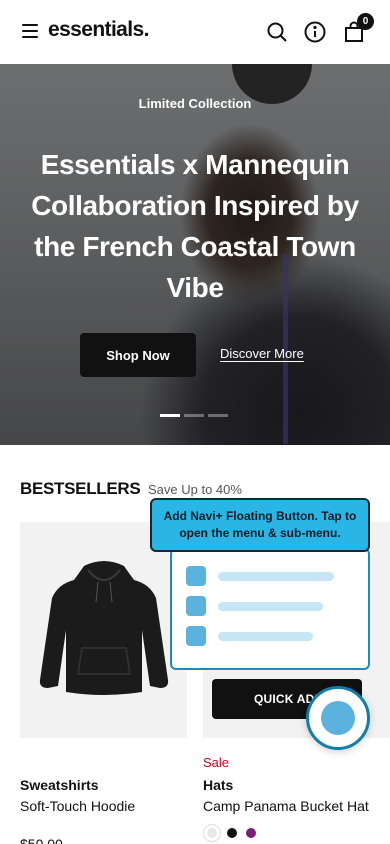 The width and height of the screenshot is (390, 844). Describe the element at coordinates (195, 32) in the screenshot. I see `site-header: essentials. 0` at that location.